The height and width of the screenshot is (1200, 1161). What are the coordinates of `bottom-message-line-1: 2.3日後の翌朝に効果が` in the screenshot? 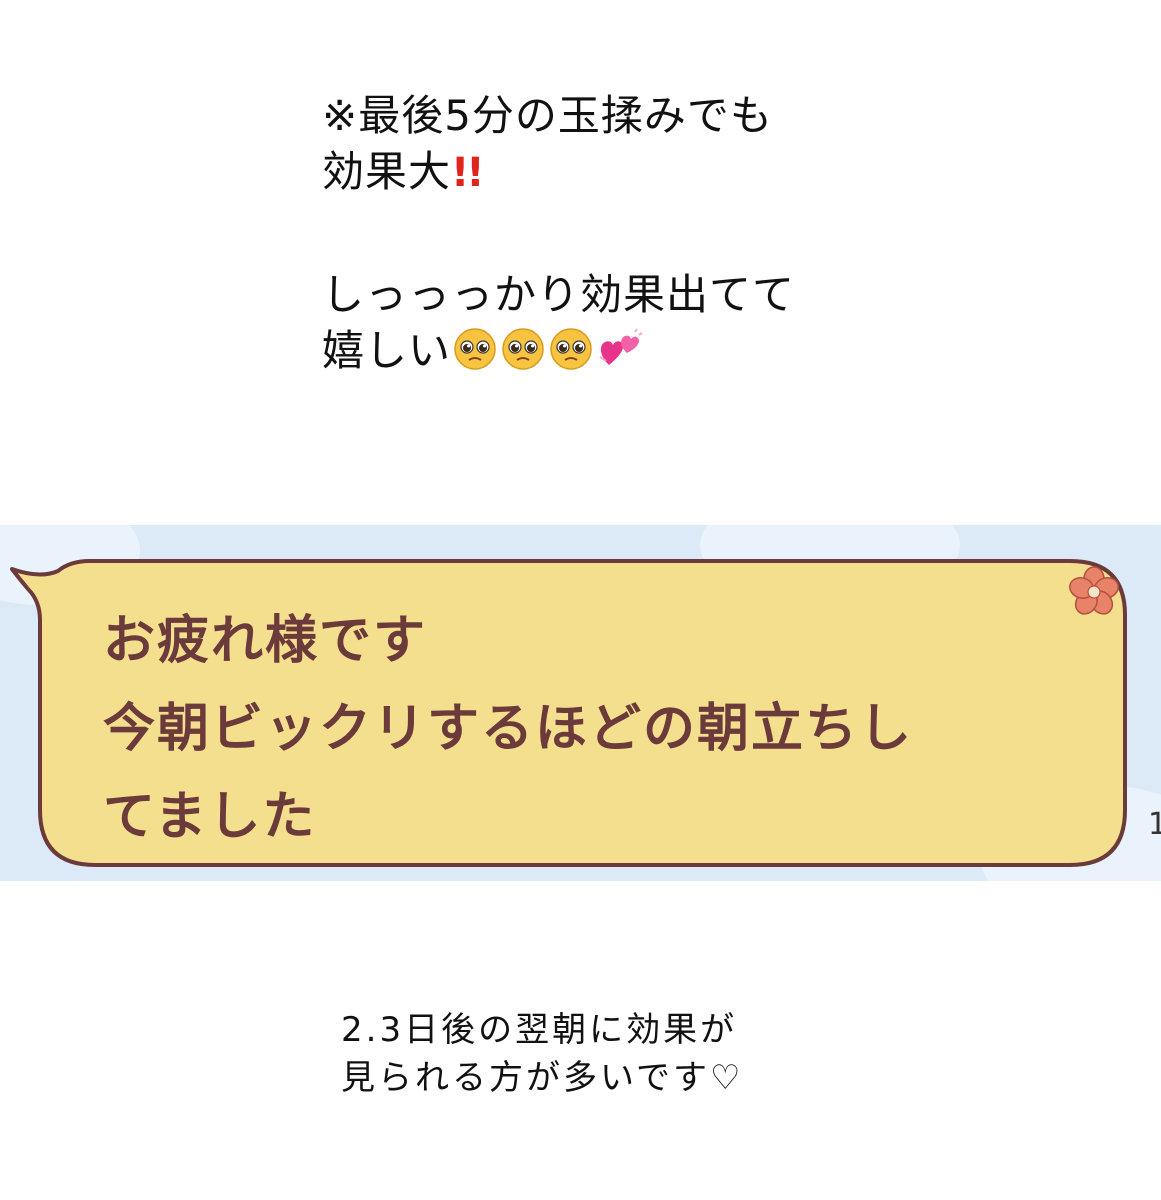 It's located at (539, 1030).